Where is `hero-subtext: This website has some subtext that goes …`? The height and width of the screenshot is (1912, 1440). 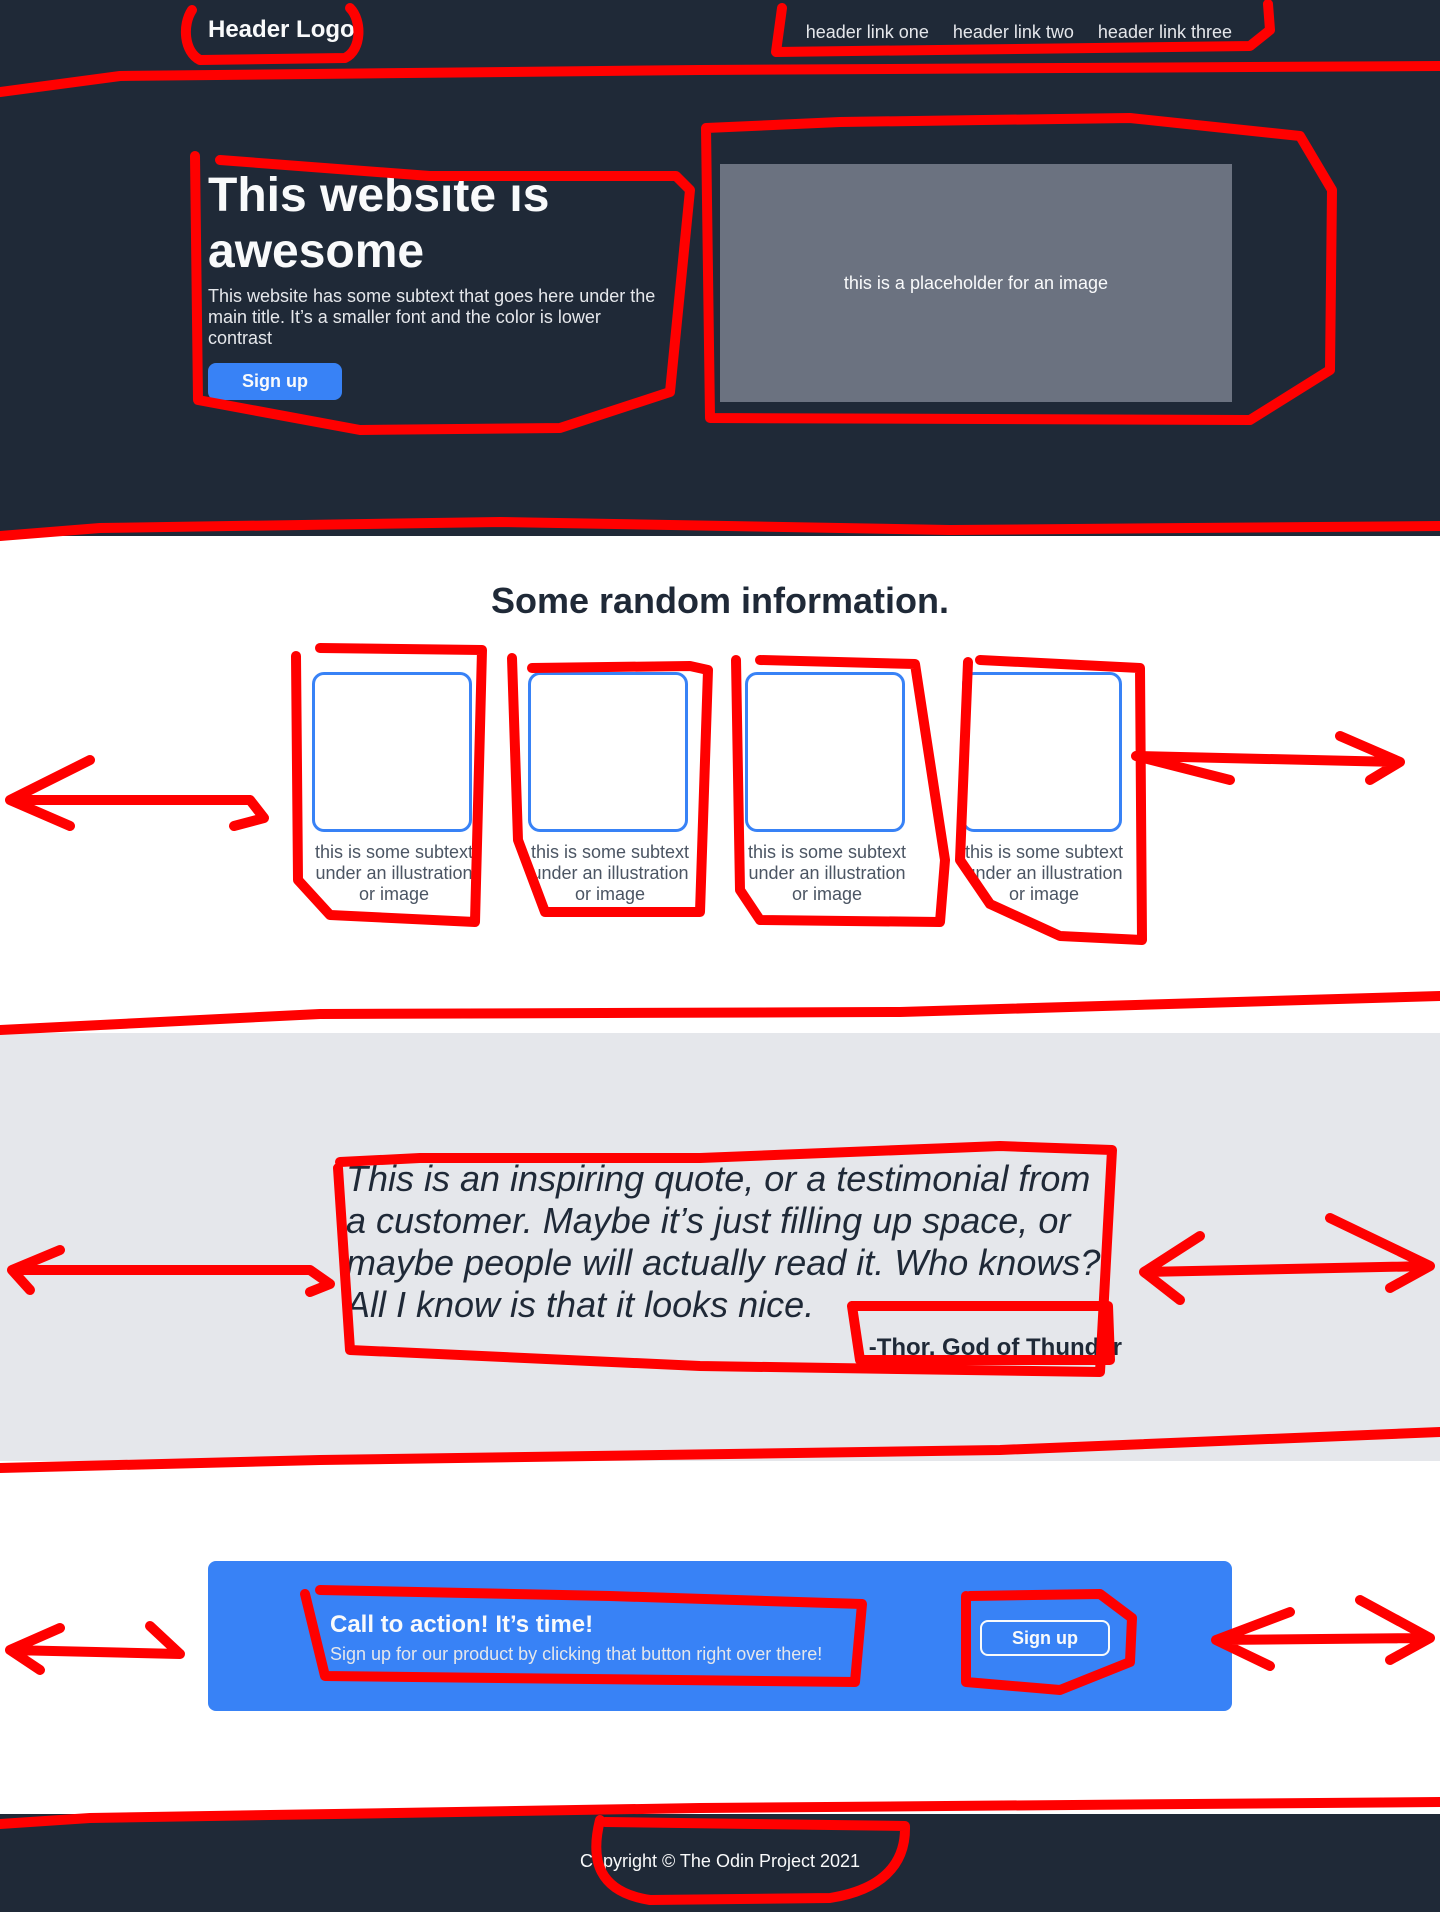
hero-subtext: This website has some subtext that goes … is located at coordinates (432, 317).